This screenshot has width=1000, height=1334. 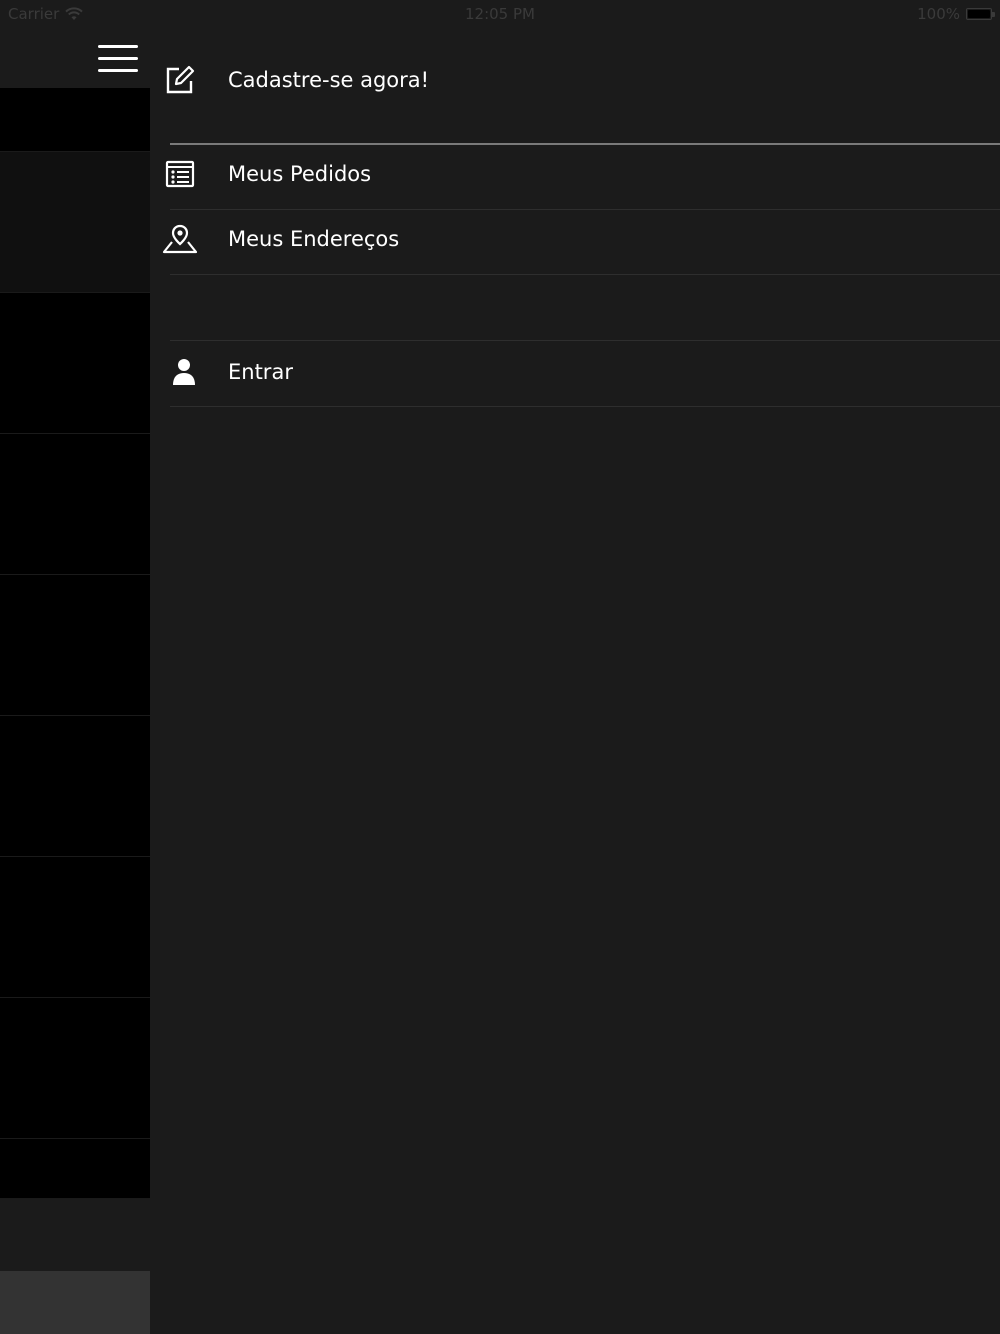 I want to click on edit-icon, so click(x=180, y=80).